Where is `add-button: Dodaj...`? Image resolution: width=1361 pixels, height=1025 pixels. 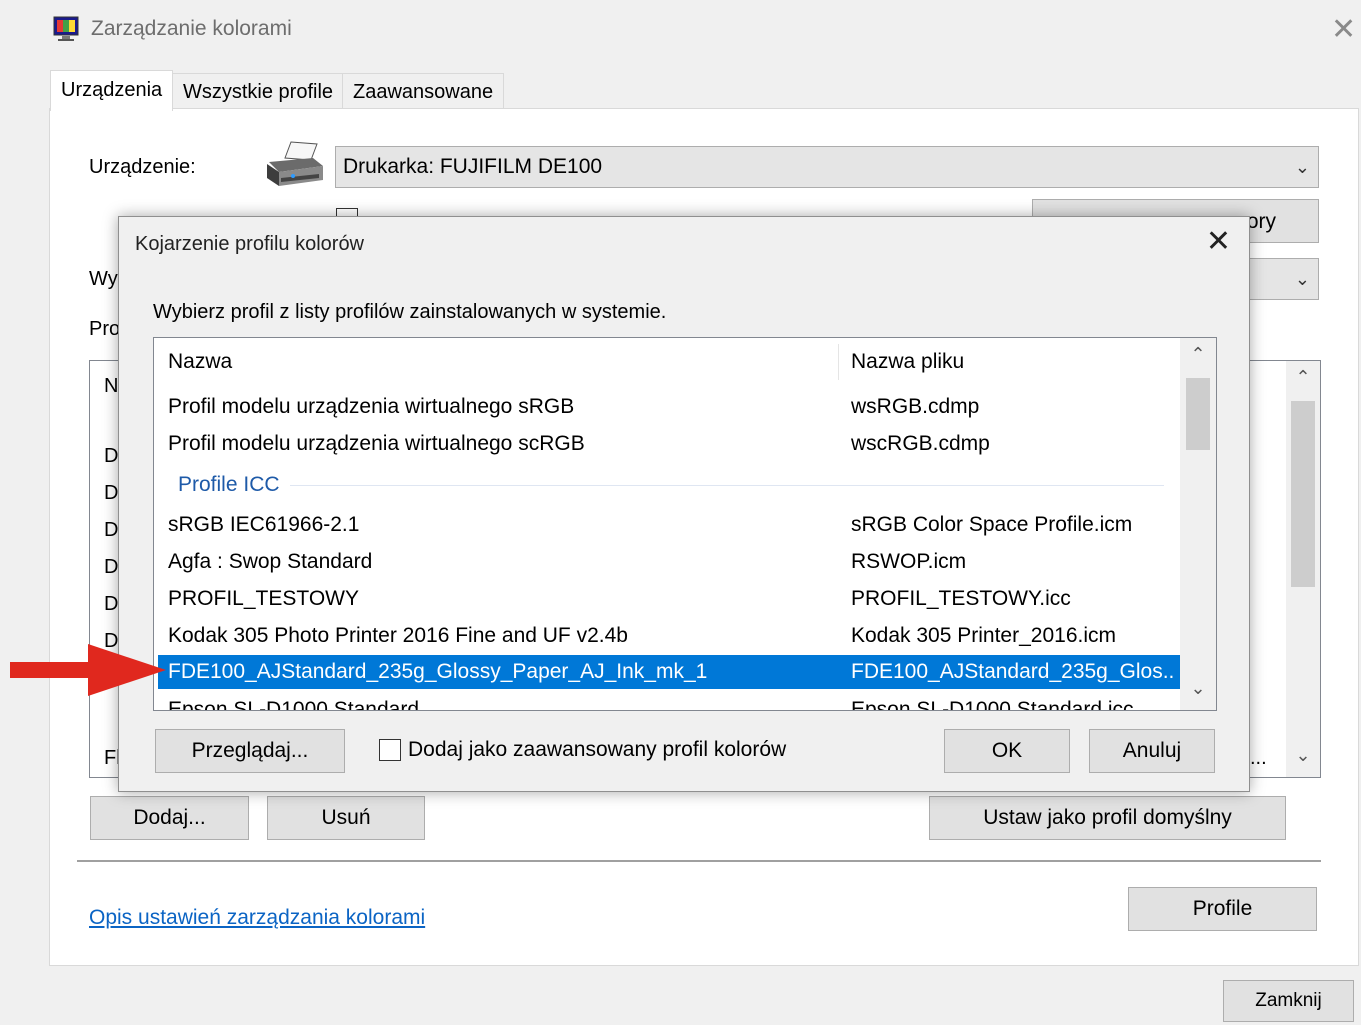
add-button: Dodaj... is located at coordinates (169, 818).